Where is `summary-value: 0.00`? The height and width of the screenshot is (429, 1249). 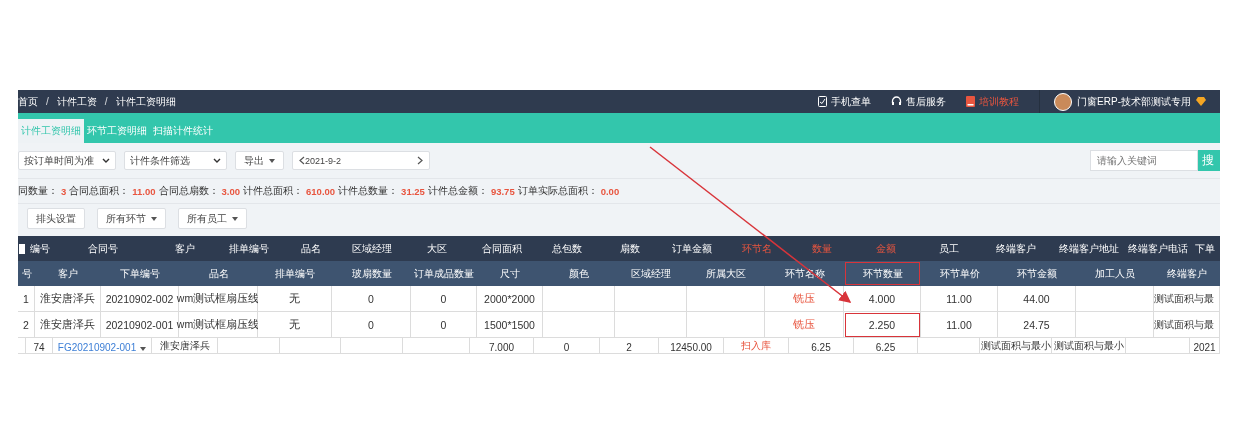 summary-value: 0.00 is located at coordinates (610, 191).